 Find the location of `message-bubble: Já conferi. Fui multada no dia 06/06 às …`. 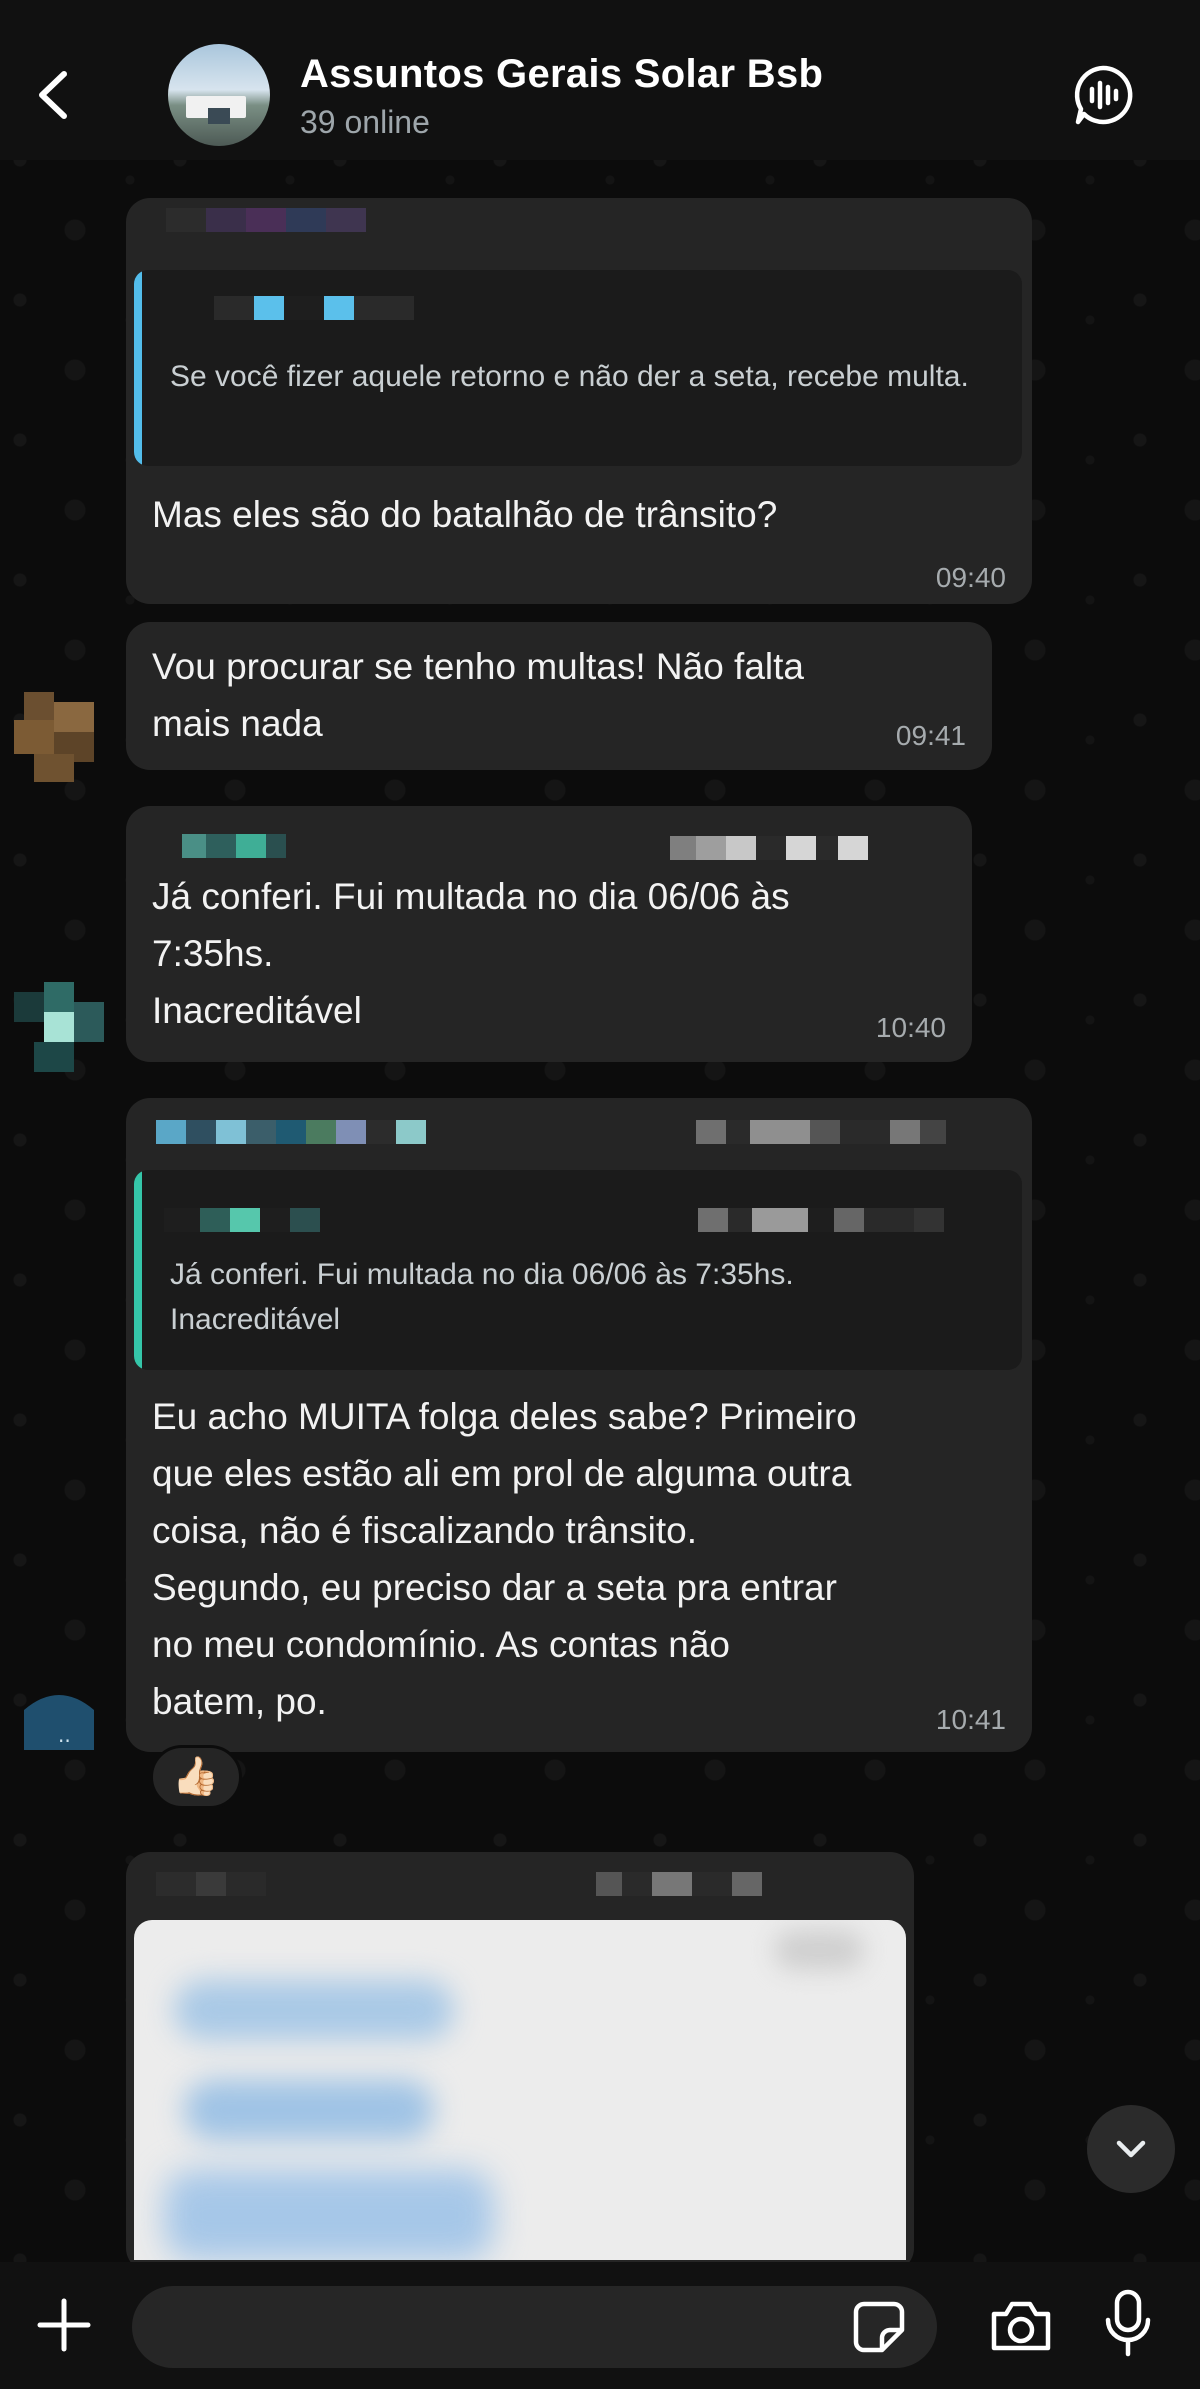

message-bubble: Já conferi. Fui multada no dia 06/06 às … is located at coordinates (549, 934).